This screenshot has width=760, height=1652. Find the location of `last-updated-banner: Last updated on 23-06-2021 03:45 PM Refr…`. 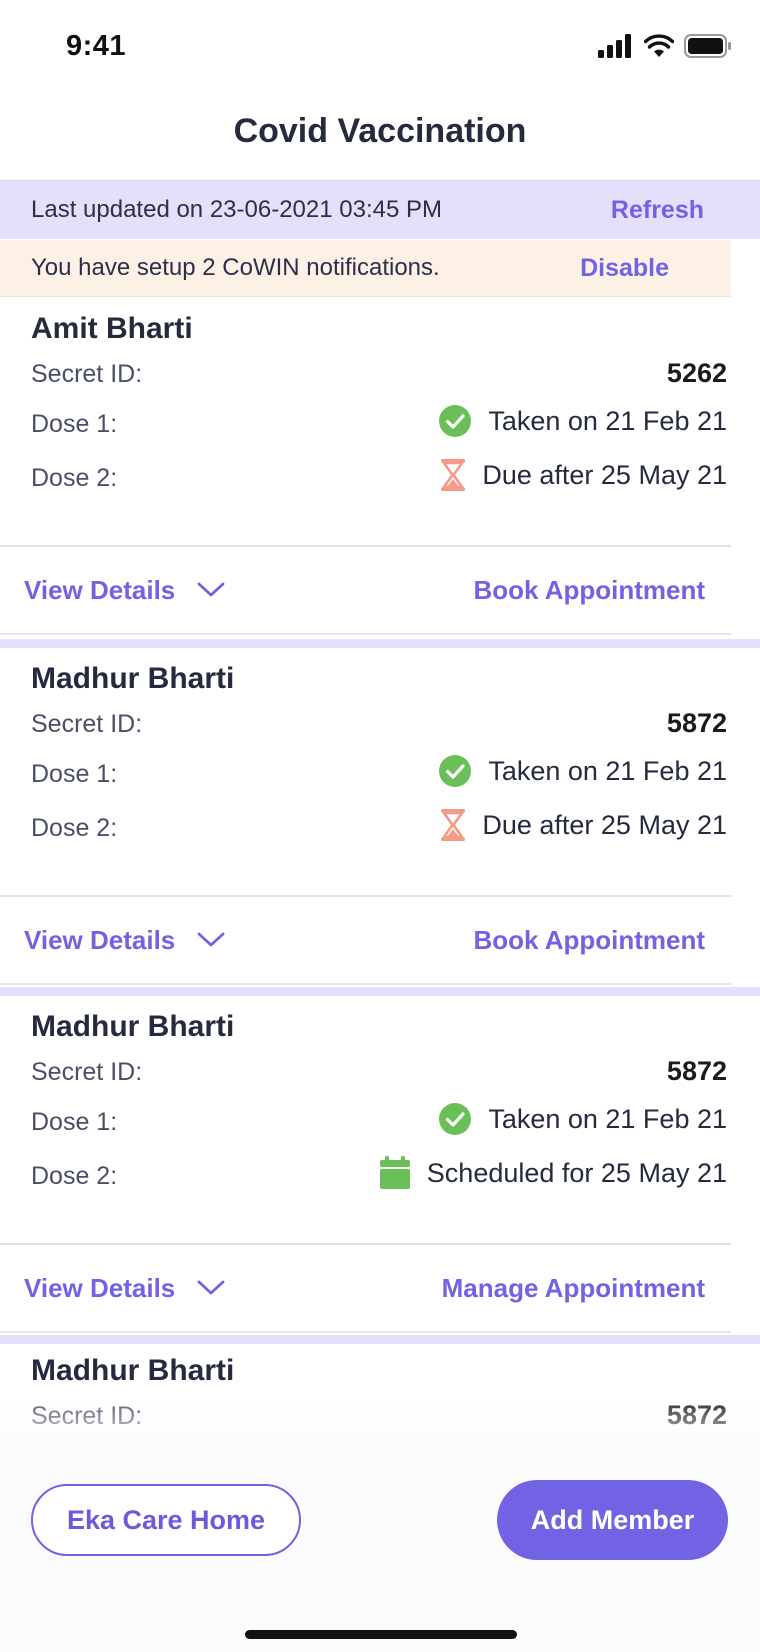

last-updated-banner: Last updated on 23-06-2021 03:45 PM Refr… is located at coordinates (380, 209).